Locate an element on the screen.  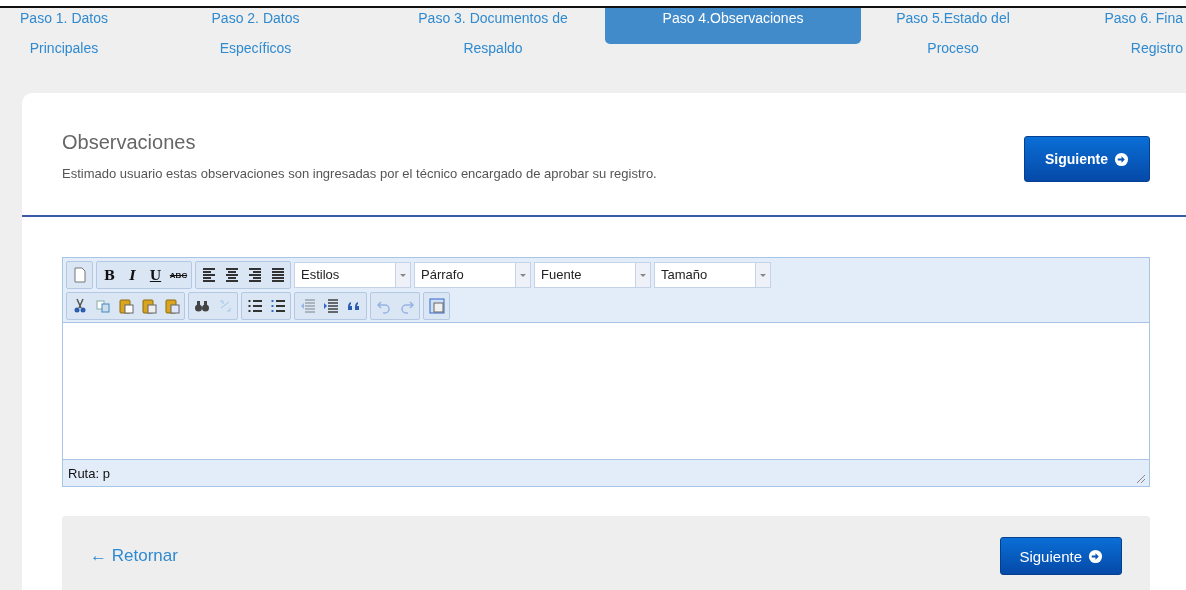
template-icon is located at coordinates (436, 306).